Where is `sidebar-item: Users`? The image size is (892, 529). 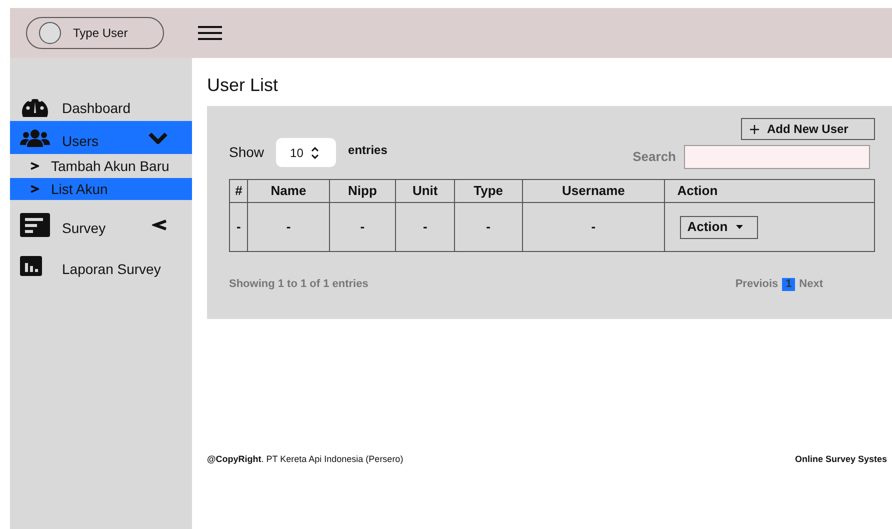
sidebar-item: Users is located at coordinates (101, 137).